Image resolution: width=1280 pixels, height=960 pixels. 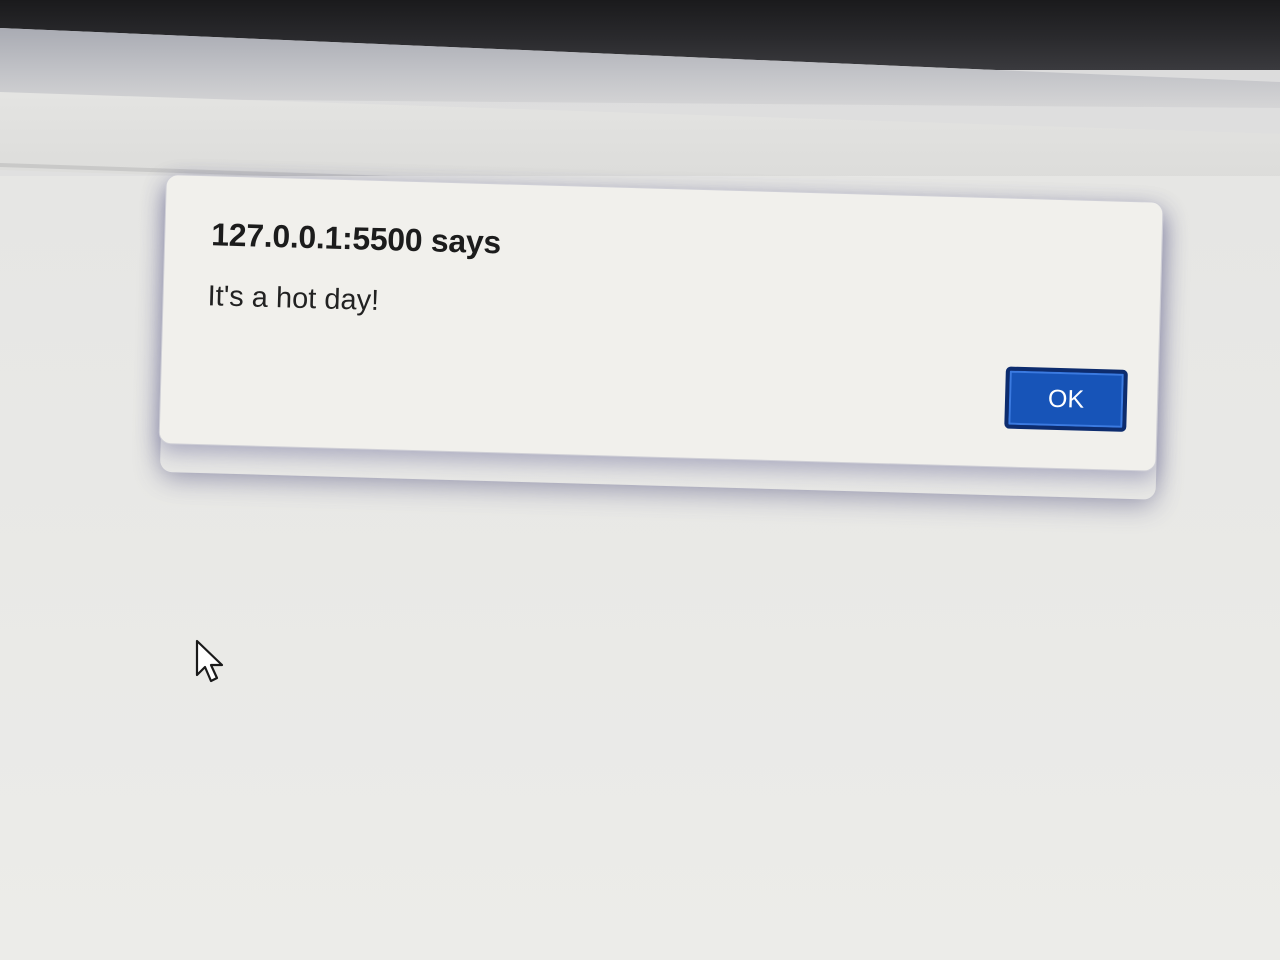 What do you see at coordinates (209, 661) in the screenshot?
I see `mouse-pointer-icon` at bounding box center [209, 661].